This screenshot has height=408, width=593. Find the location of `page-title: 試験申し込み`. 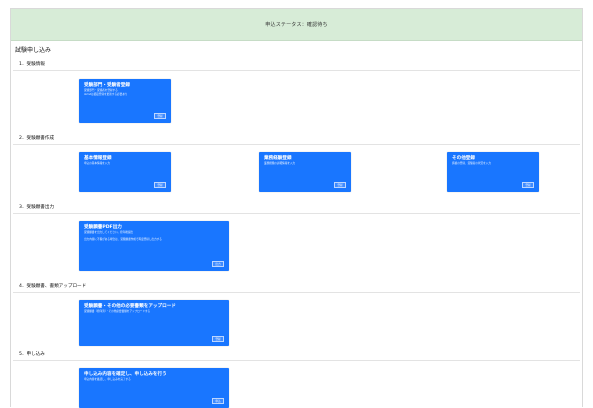

page-title: 試験申し込み is located at coordinates (33, 50).